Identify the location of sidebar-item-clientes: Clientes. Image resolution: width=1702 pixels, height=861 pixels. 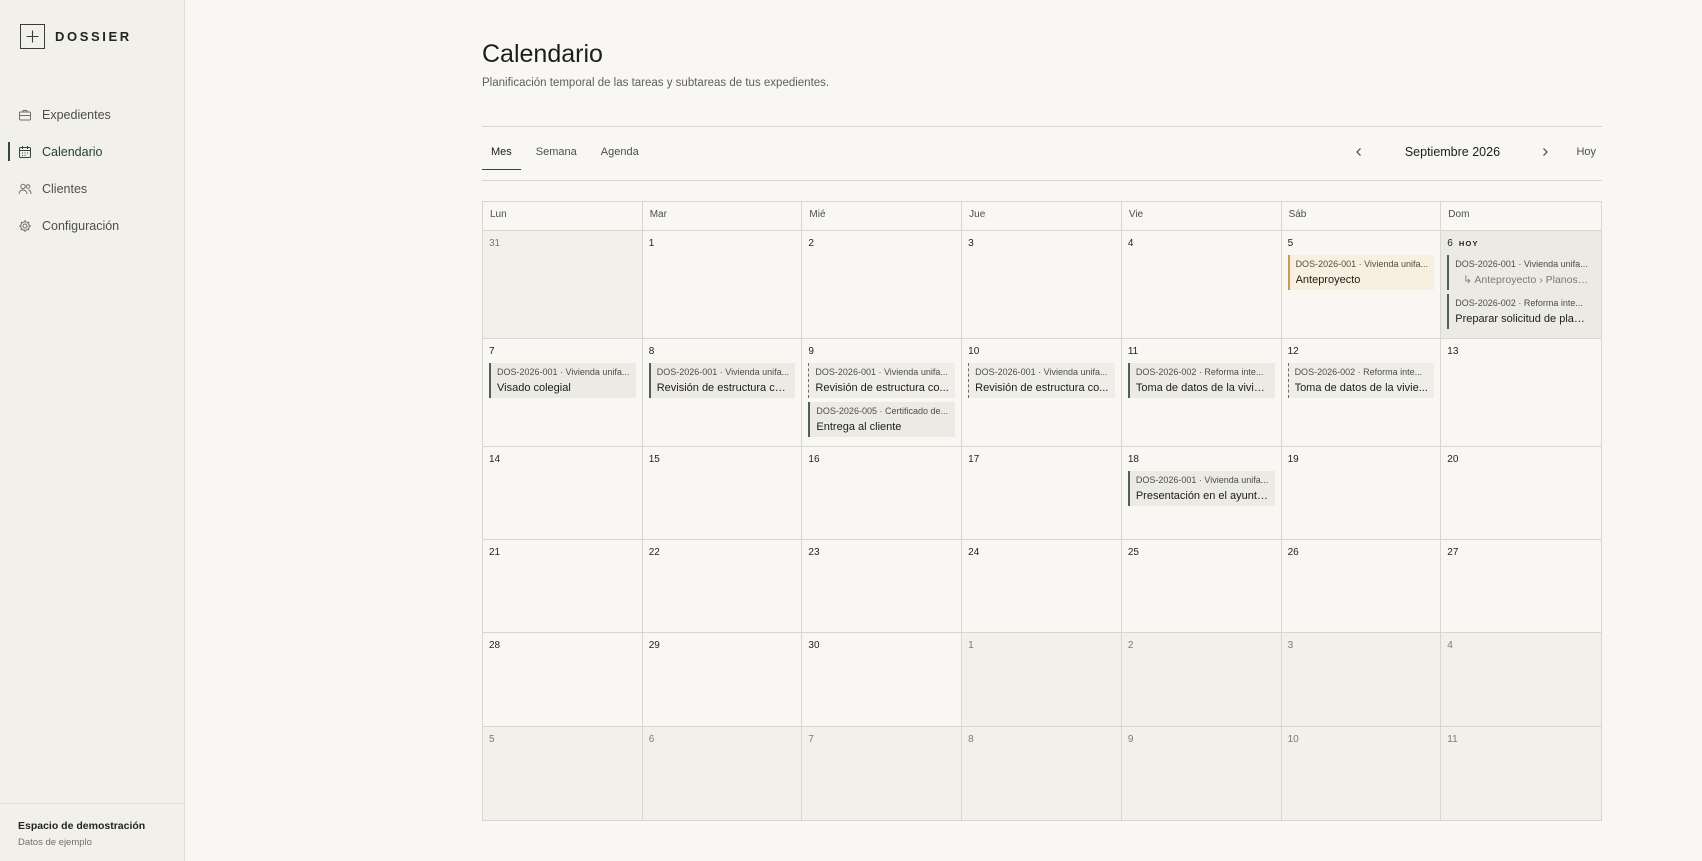
(92, 188).